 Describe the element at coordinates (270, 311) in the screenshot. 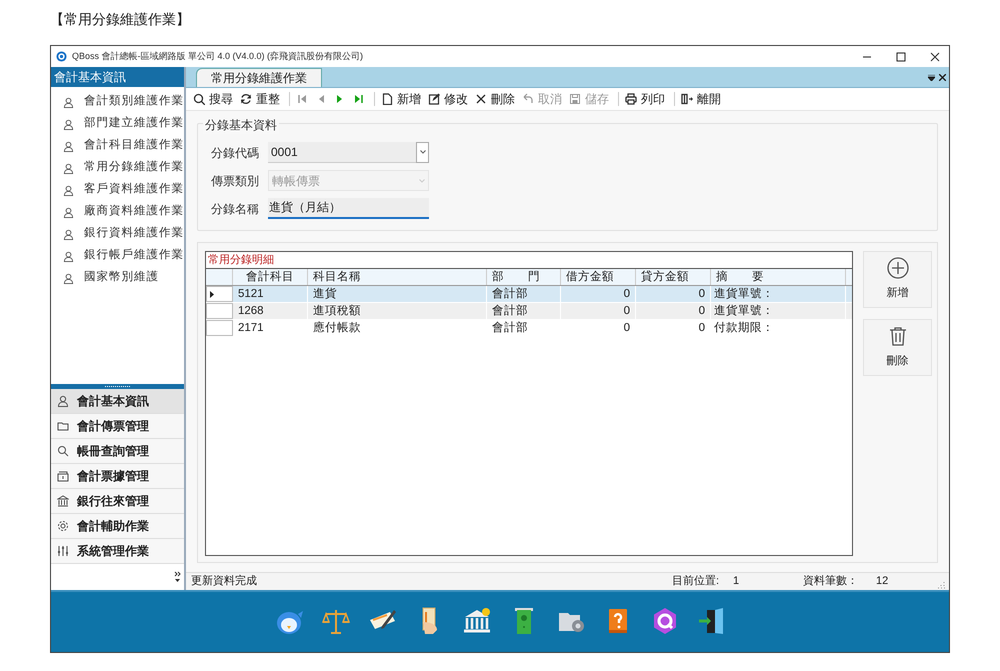

I see `table-cell: 1268` at that location.